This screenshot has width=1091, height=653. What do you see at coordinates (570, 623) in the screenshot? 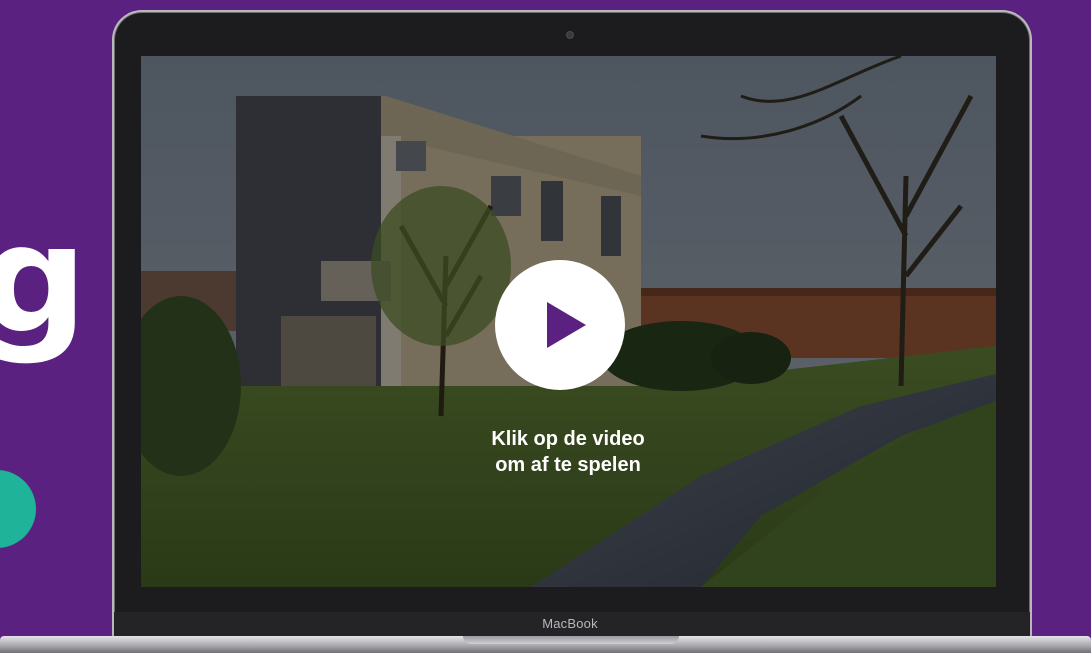
I see `laptop-brand-label: MacBook` at bounding box center [570, 623].